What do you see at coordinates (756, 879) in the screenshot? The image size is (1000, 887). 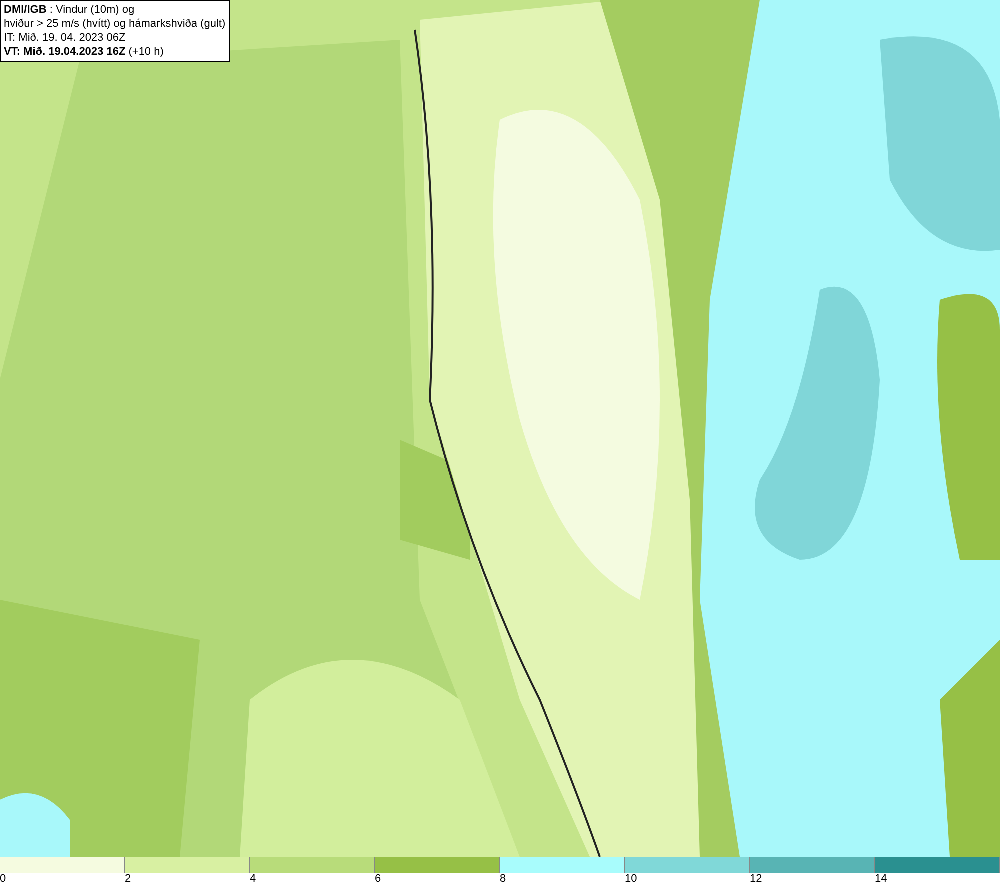 I see `scale-label: 12` at bounding box center [756, 879].